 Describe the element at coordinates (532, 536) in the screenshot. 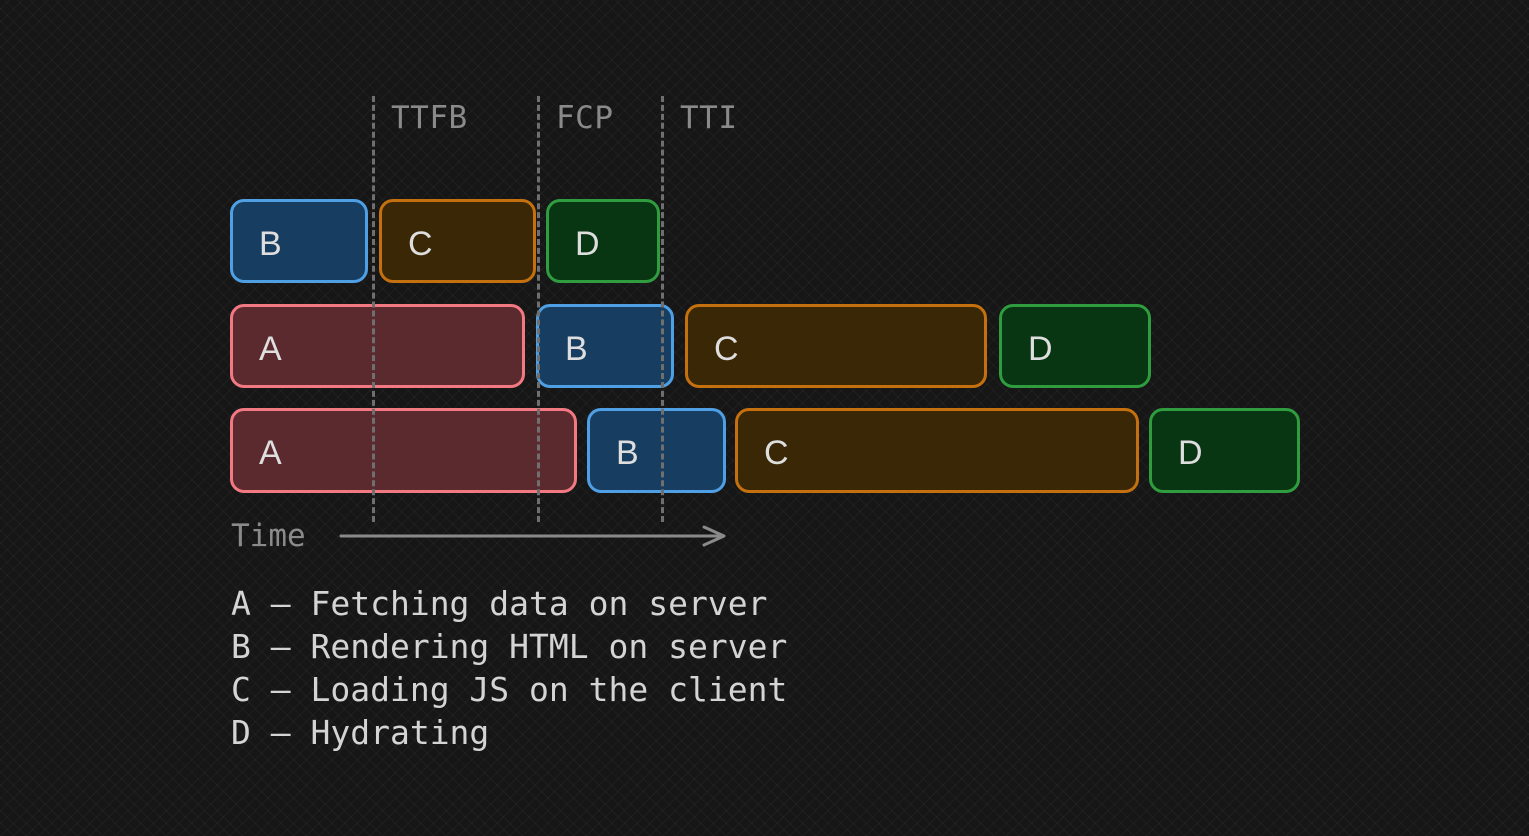

I see `time-arrow-icon` at that location.